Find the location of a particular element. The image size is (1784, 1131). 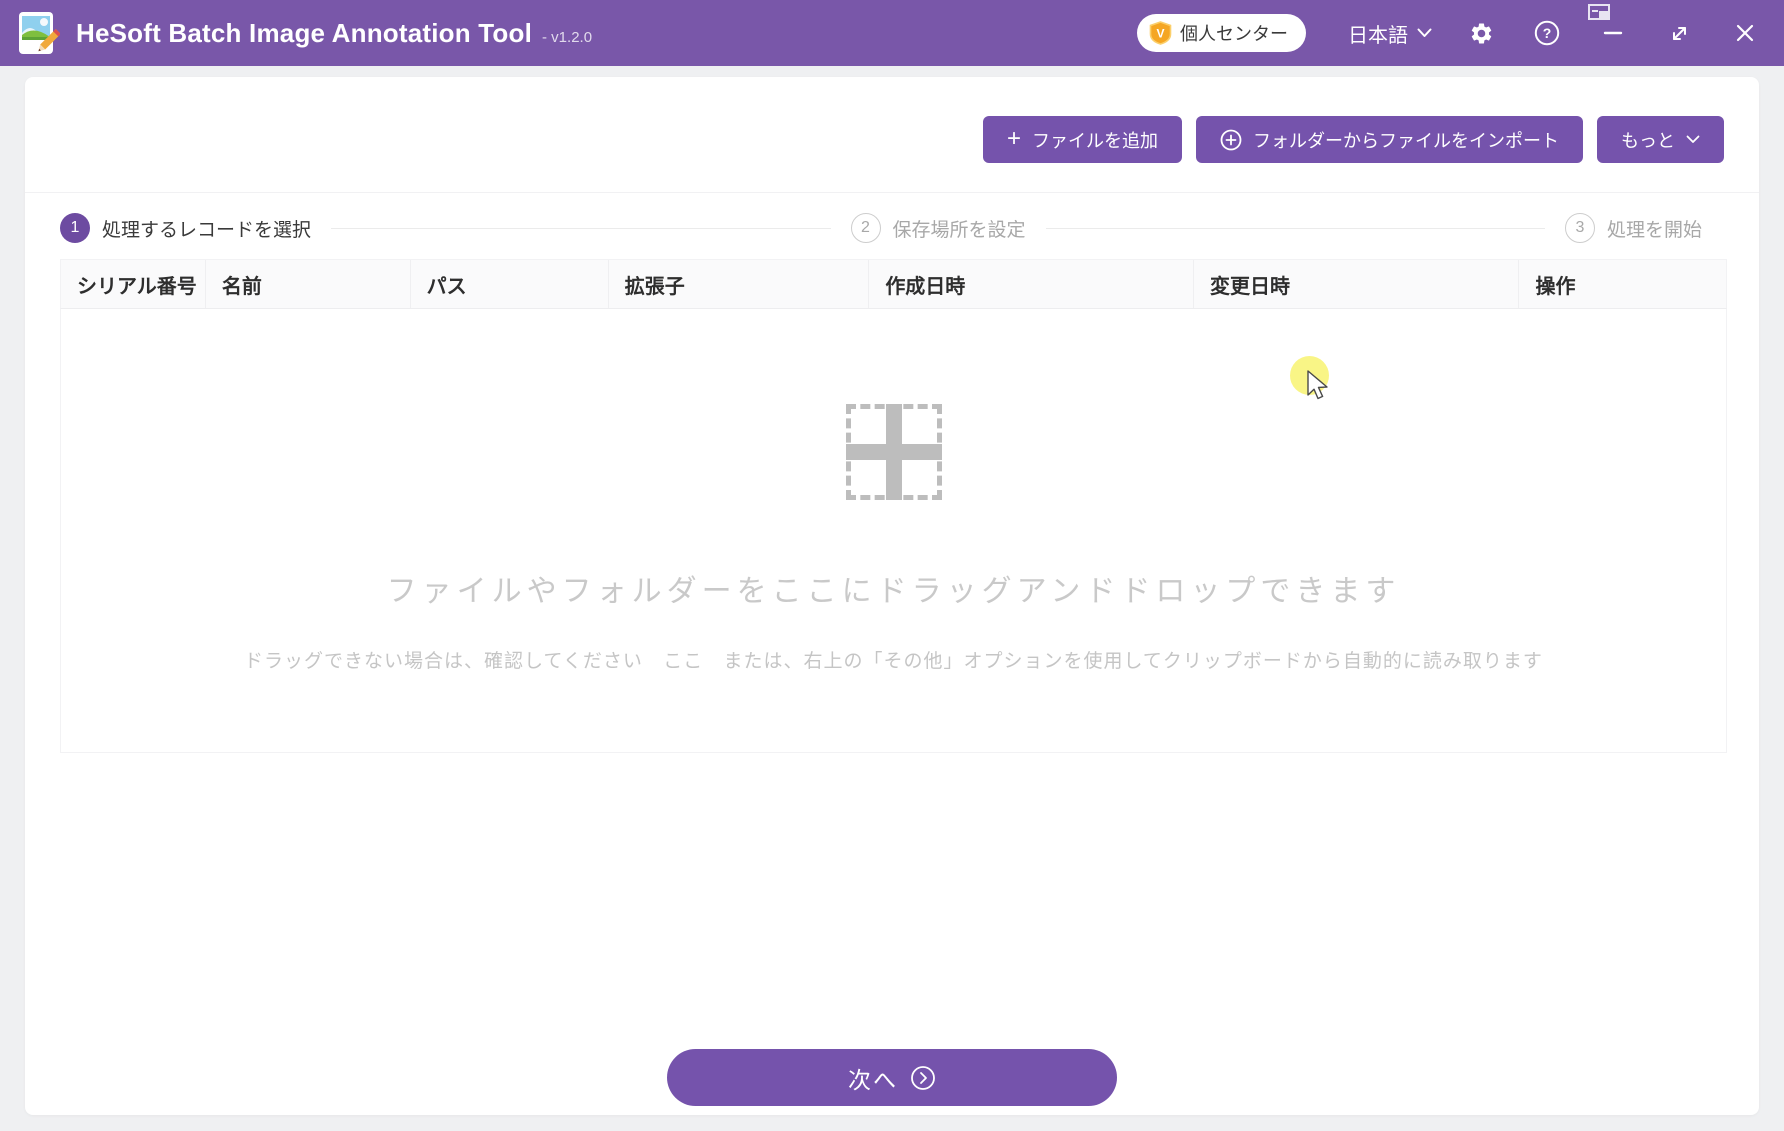

vip-badge-icon: V is located at coordinates (1160, 33).